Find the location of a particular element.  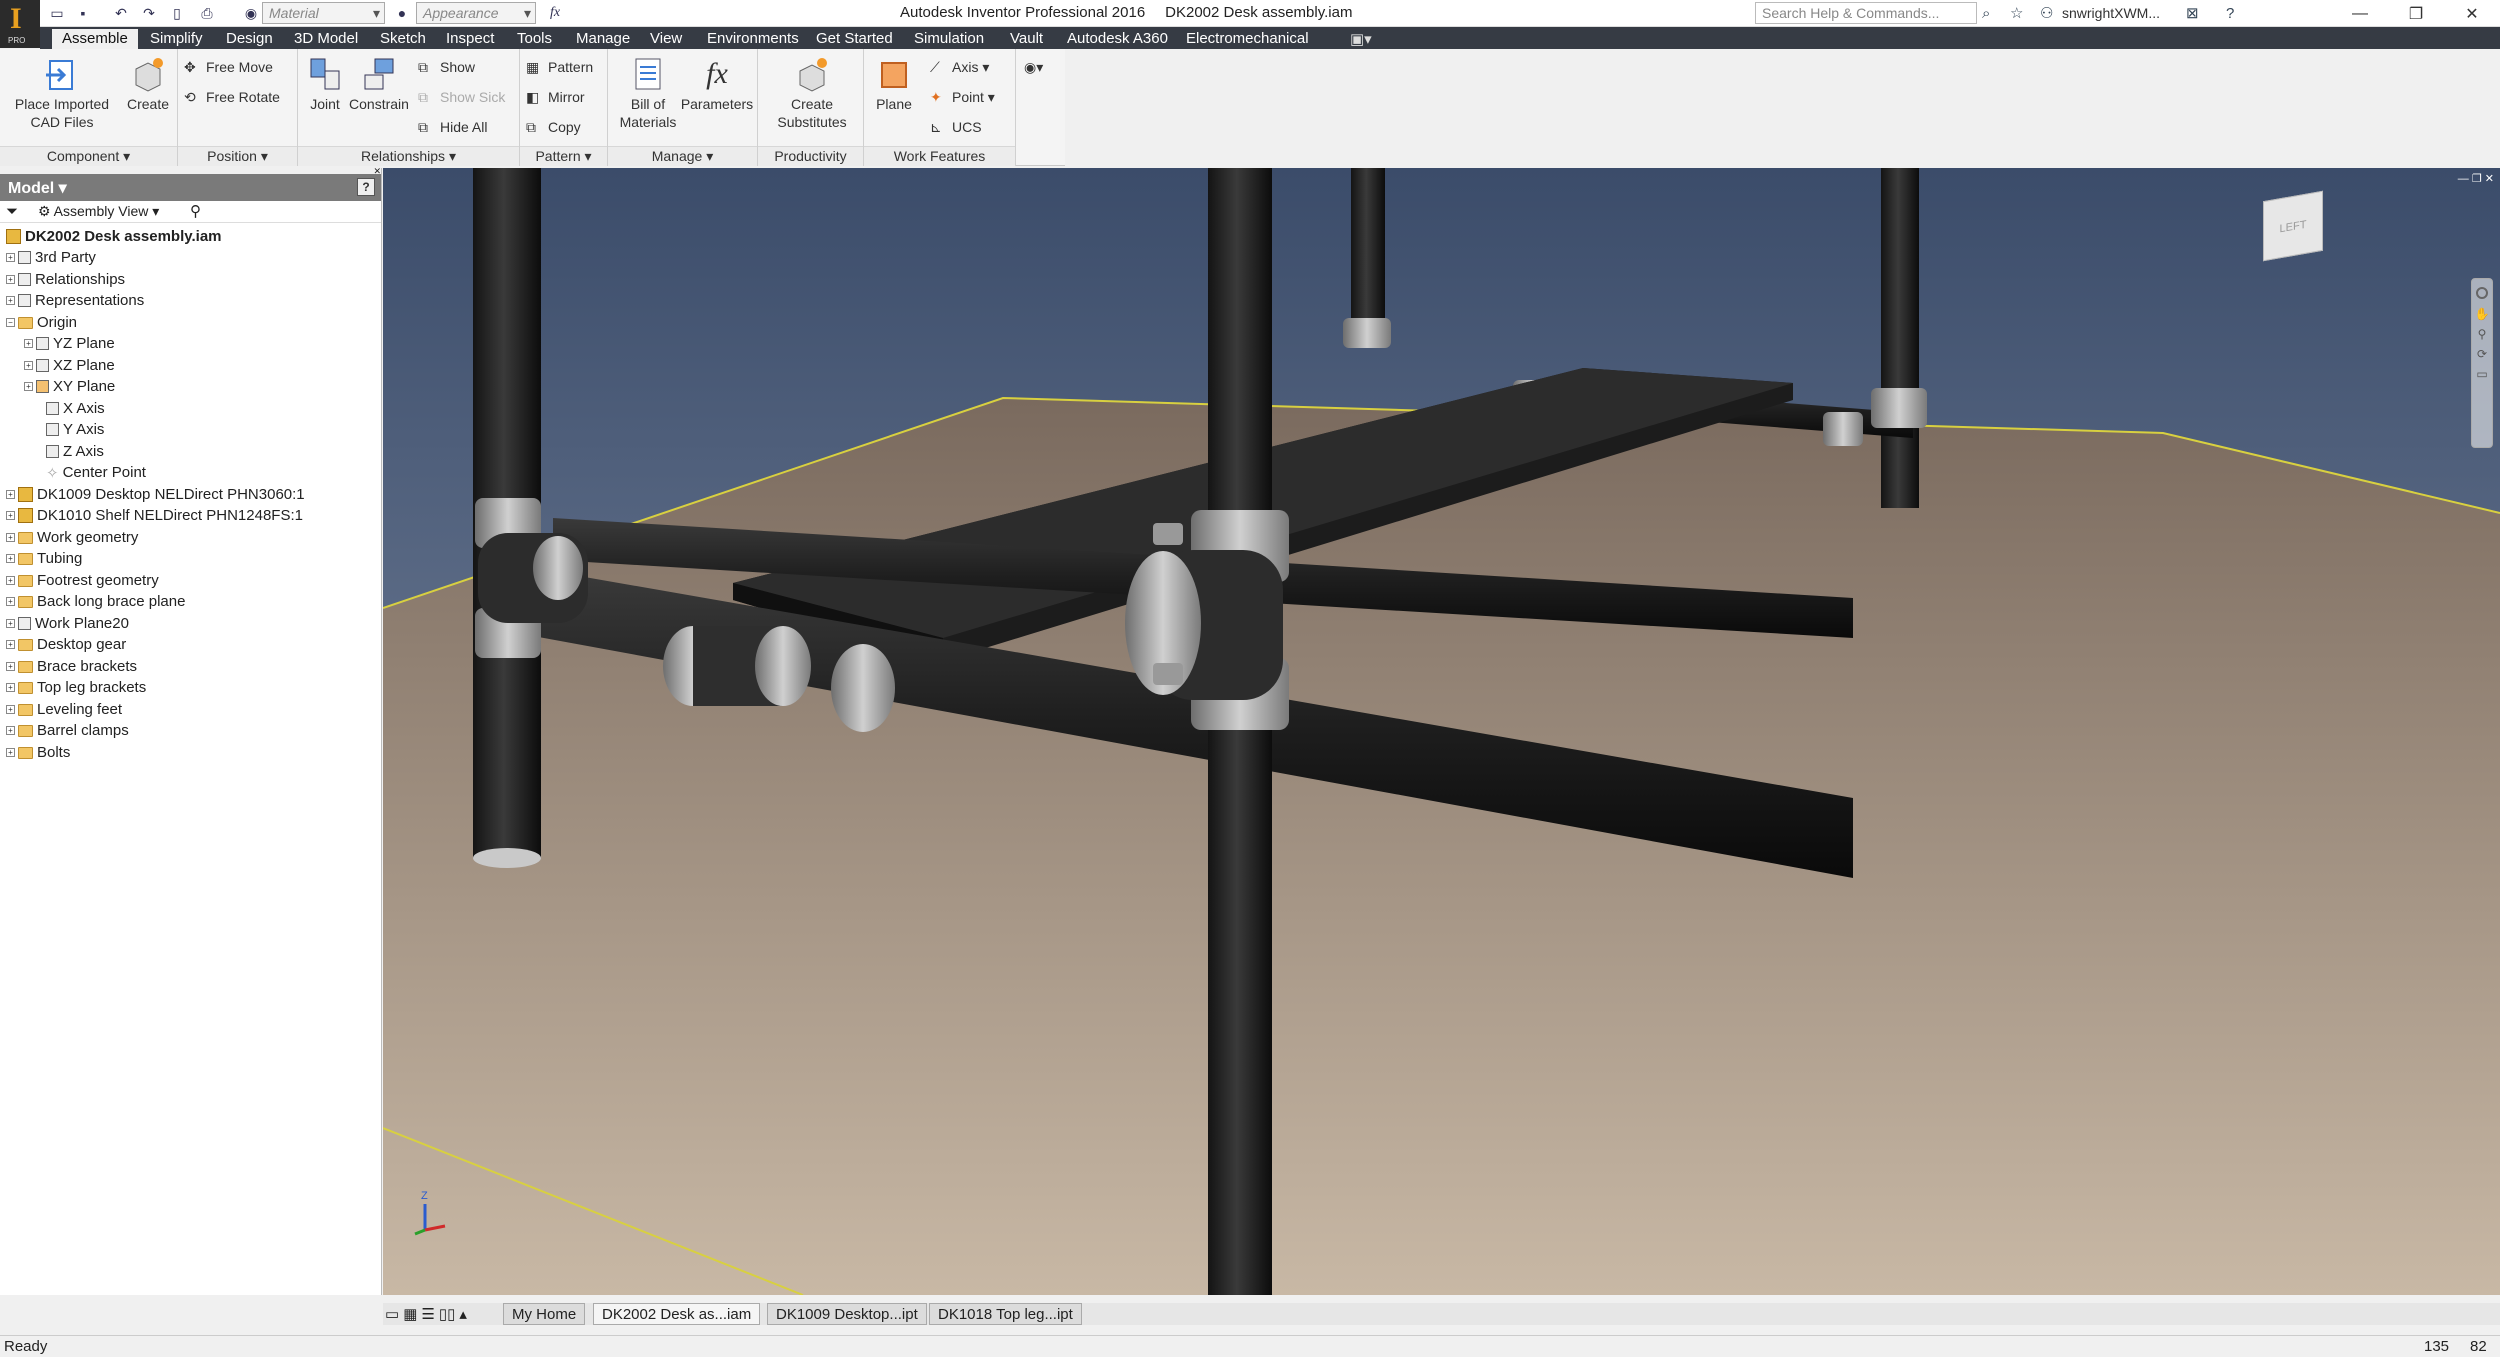

tree-item: + Barrel clamps is located at coordinates (67, 730).